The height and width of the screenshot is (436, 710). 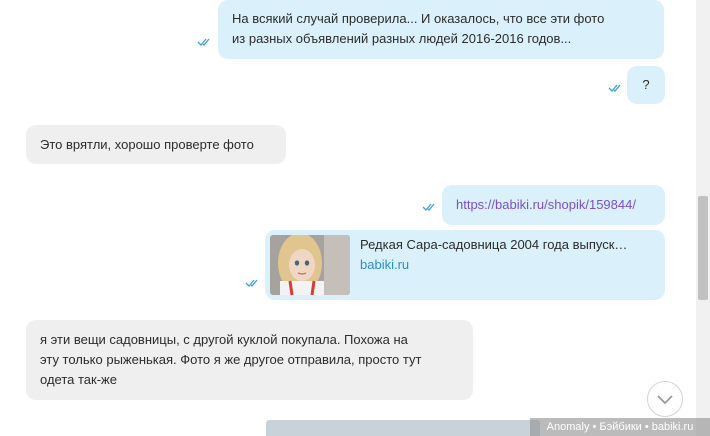 What do you see at coordinates (546, 204) in the screenshot?
I see `message-link: https://babiki.ru/shopik/159844/` at bounding box center [546, 204].